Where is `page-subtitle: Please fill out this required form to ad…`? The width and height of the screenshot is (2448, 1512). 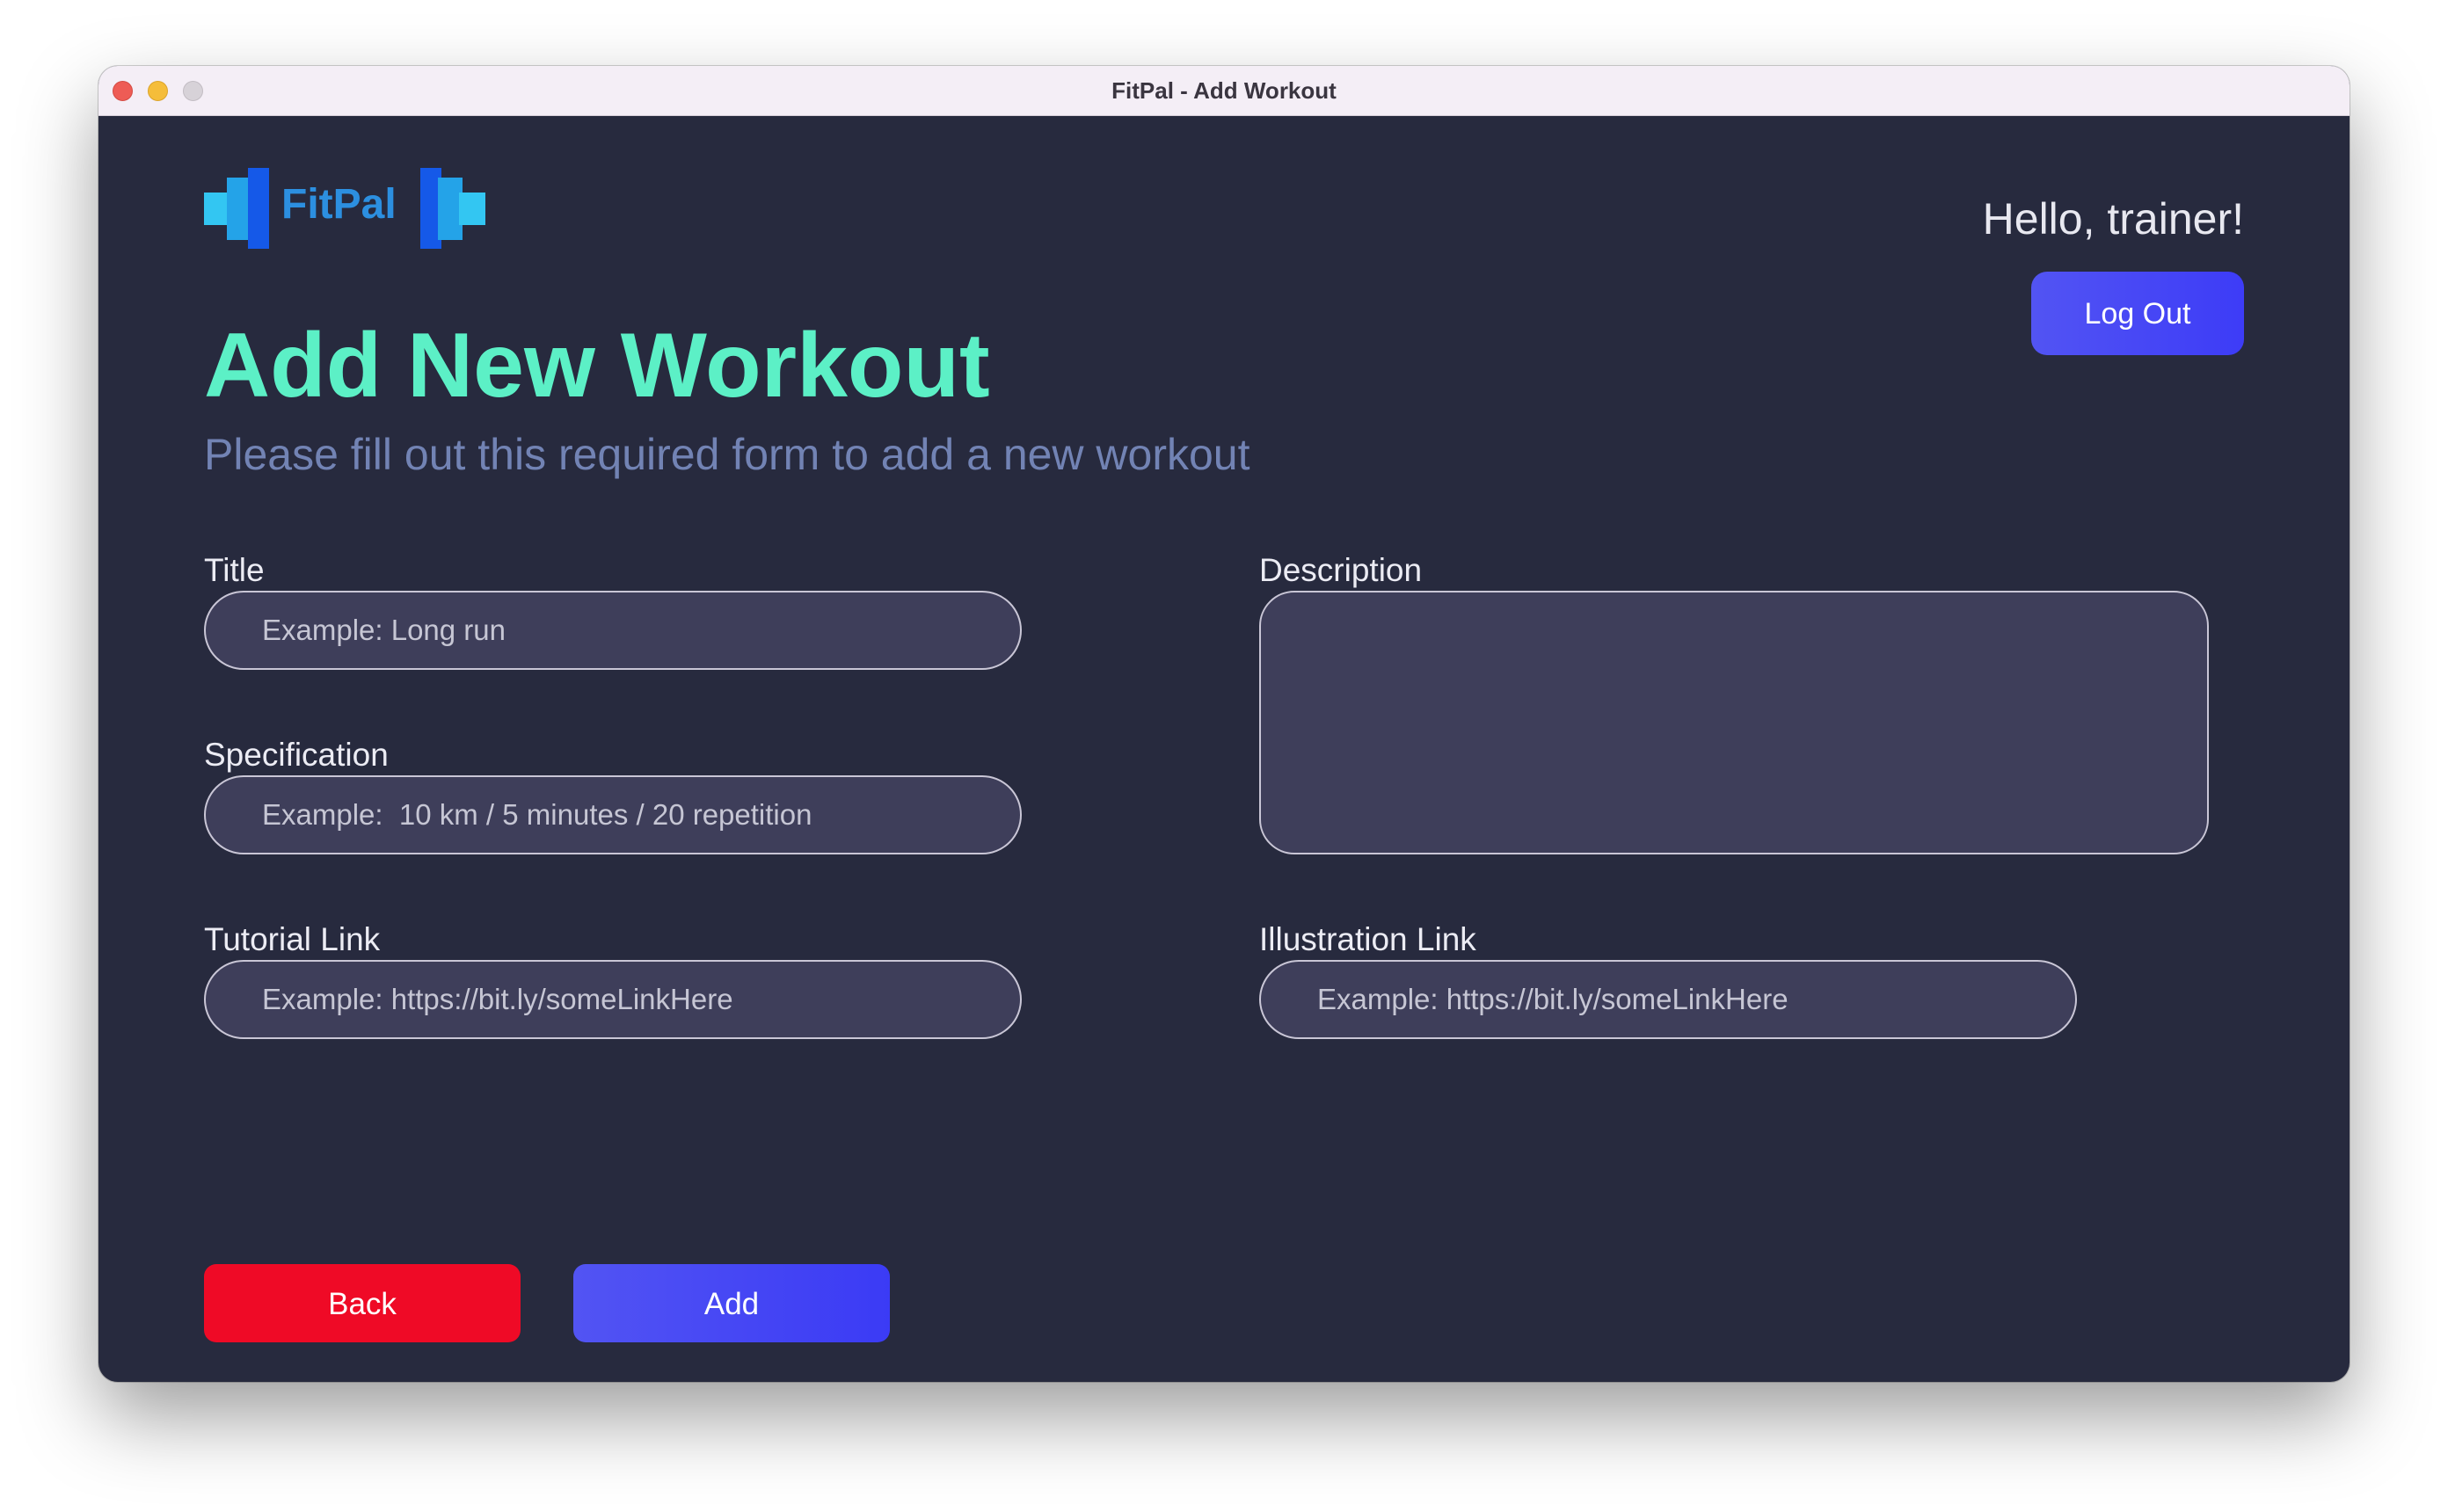
page-subtitle: Please fill out this required form to ad… is located at coordinates (727, 454).